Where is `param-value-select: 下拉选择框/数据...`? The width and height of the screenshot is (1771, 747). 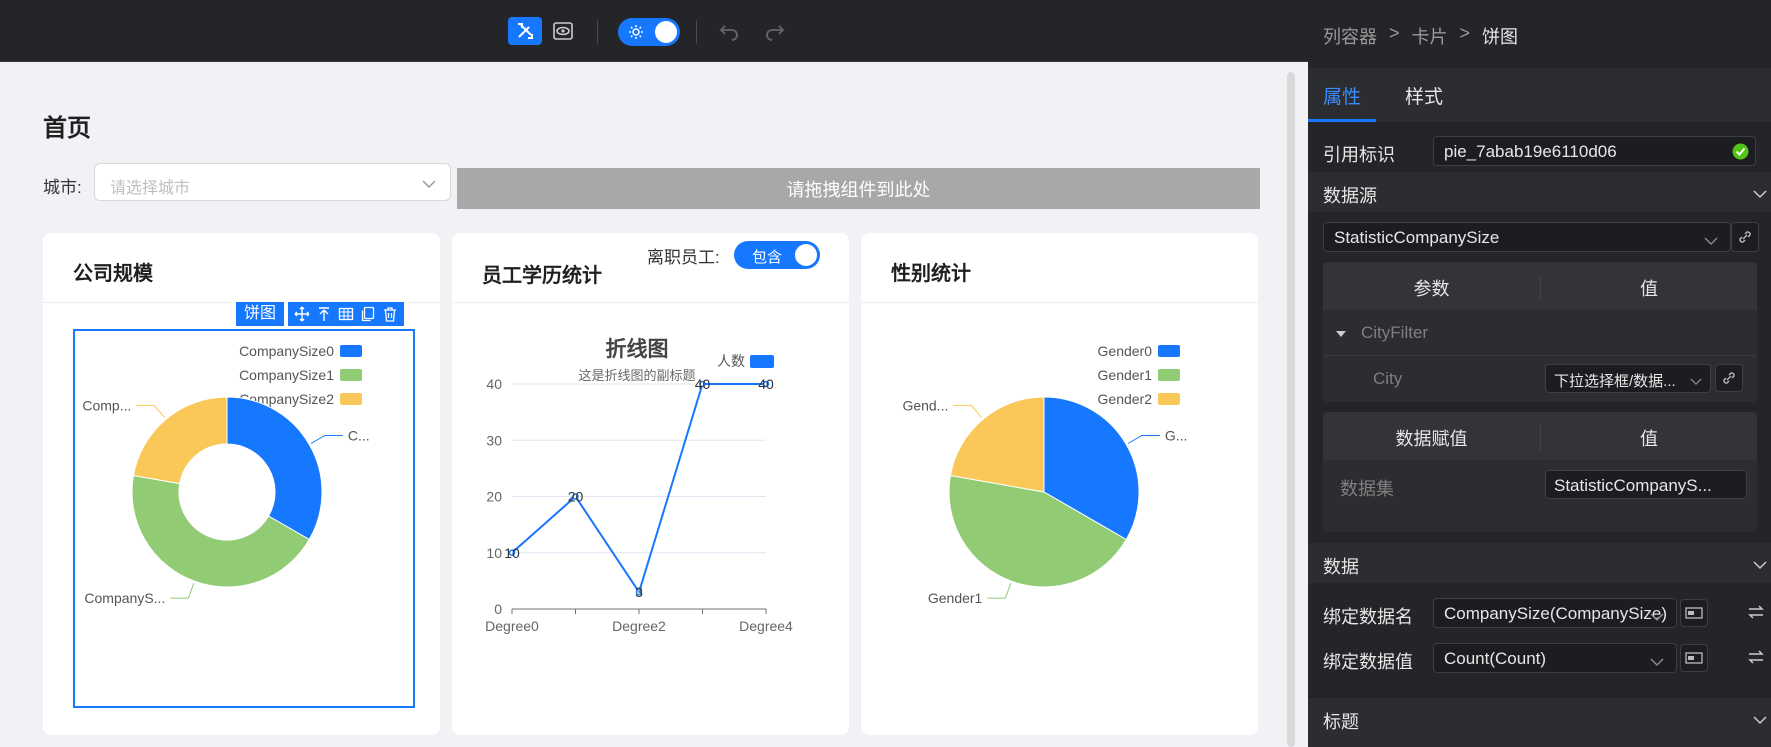
param-value-select: 下拉选择框/数据... is located at coordinates (1628, 378).